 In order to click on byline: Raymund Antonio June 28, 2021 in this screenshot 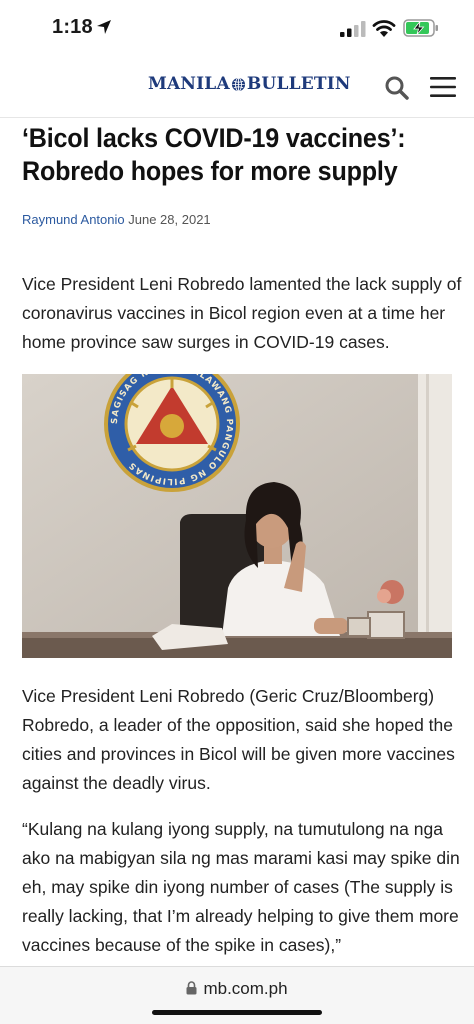, I will do `click(116, 219)`.